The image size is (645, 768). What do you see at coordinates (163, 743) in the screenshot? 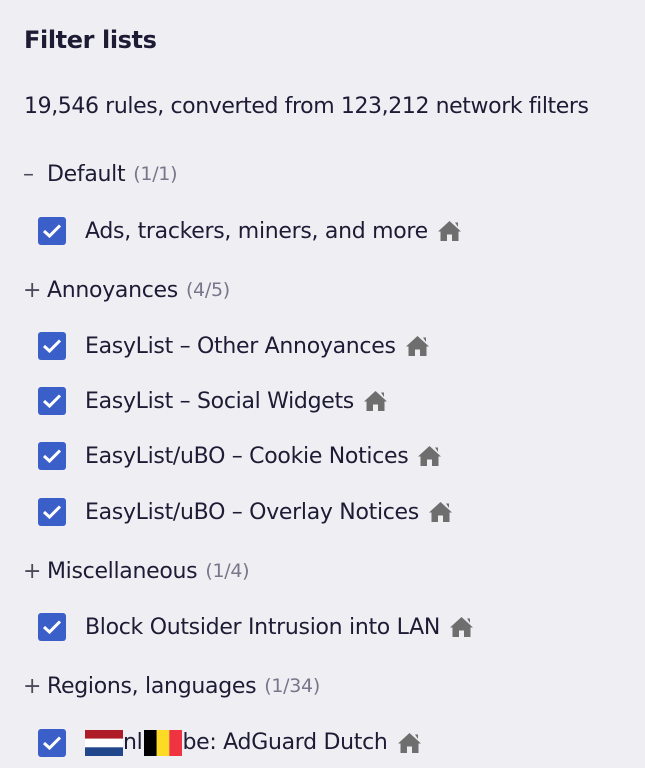
I see `belgium-flag-icon` at bounding box center [163, 743].